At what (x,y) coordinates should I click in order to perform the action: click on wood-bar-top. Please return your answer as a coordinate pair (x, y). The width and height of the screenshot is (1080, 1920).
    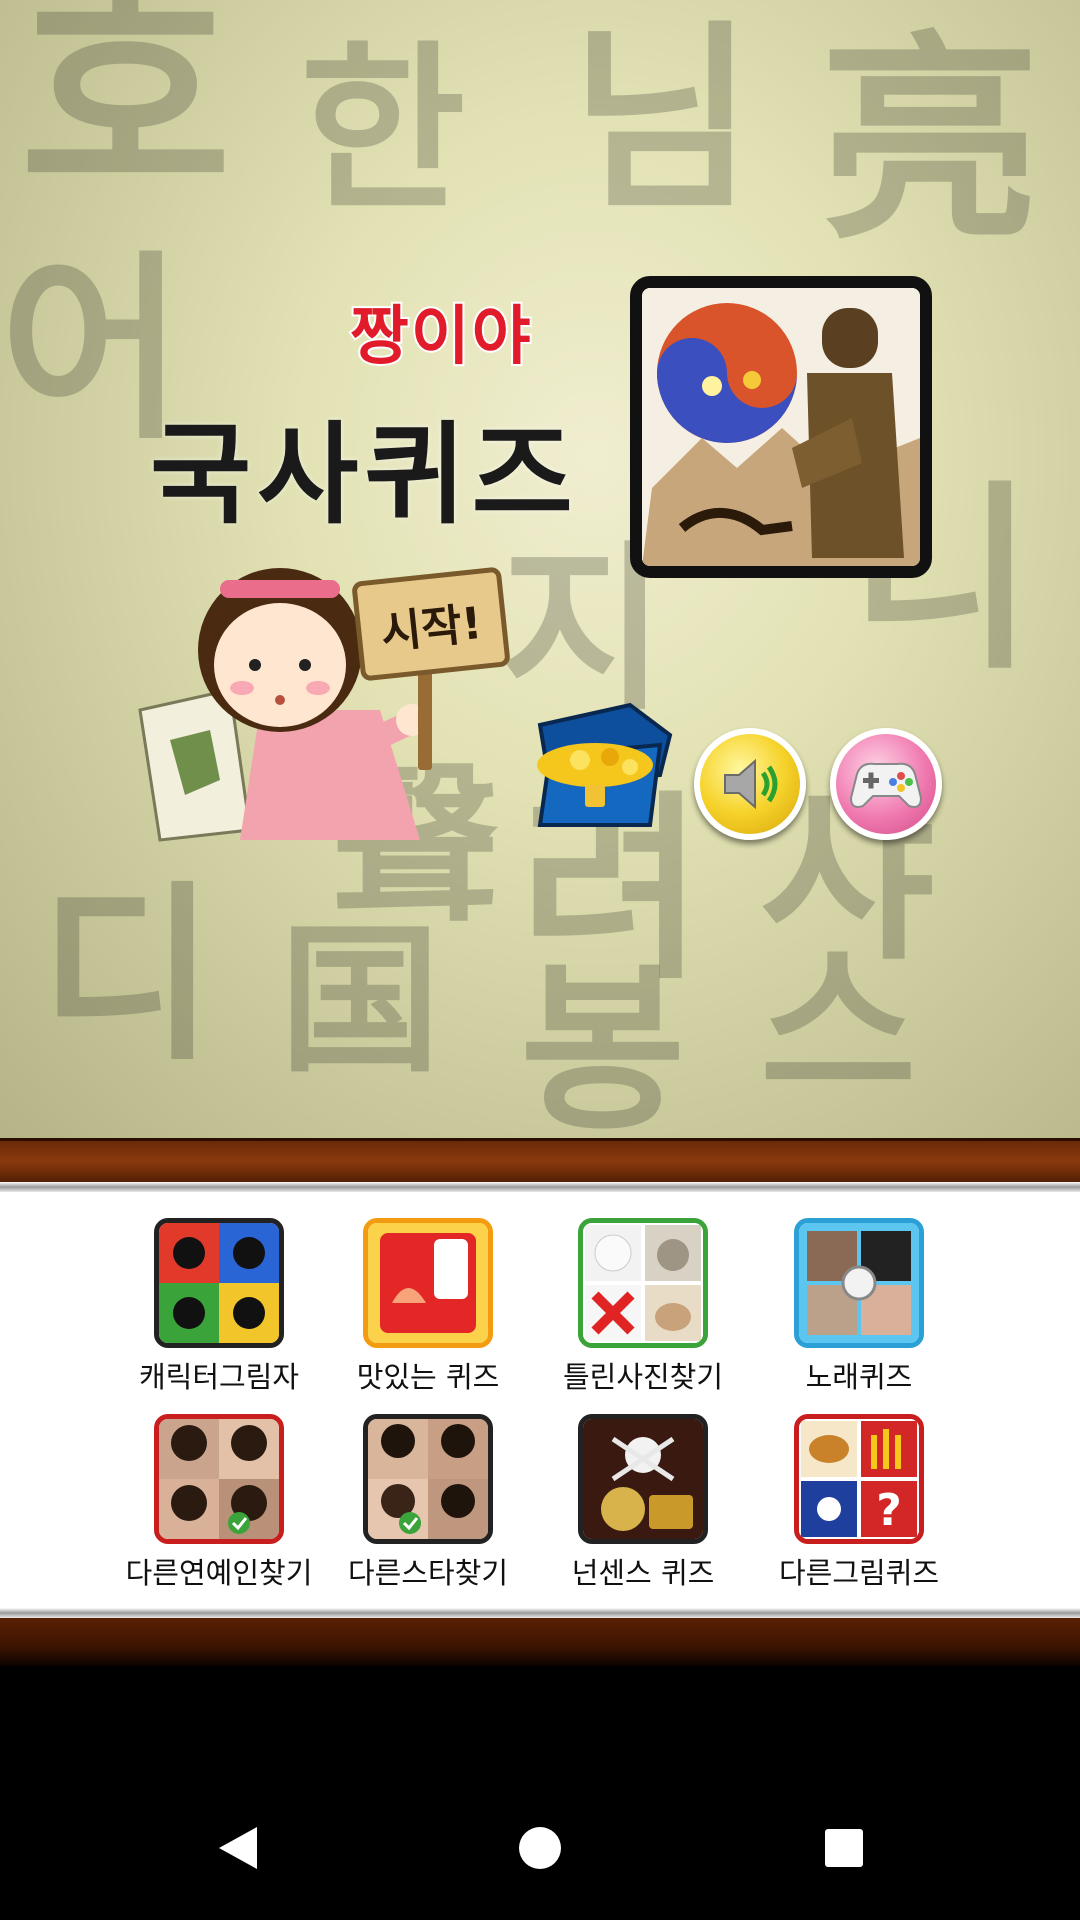
    Looking at the image, I should click on (540, 1161).